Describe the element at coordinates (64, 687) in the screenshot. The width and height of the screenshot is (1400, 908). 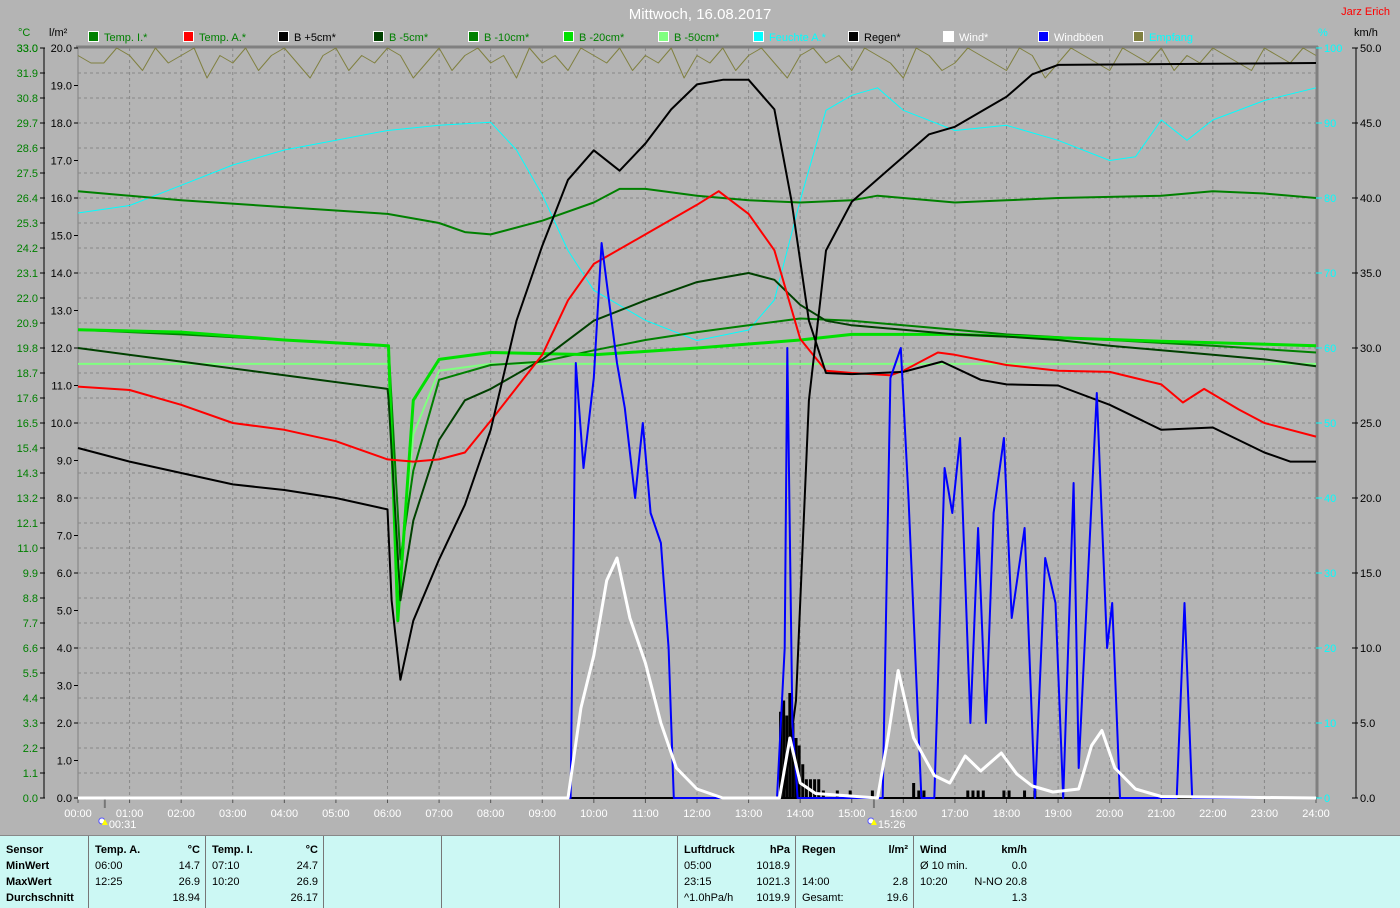
I see `rain-tick-label: 3.0` at that location.